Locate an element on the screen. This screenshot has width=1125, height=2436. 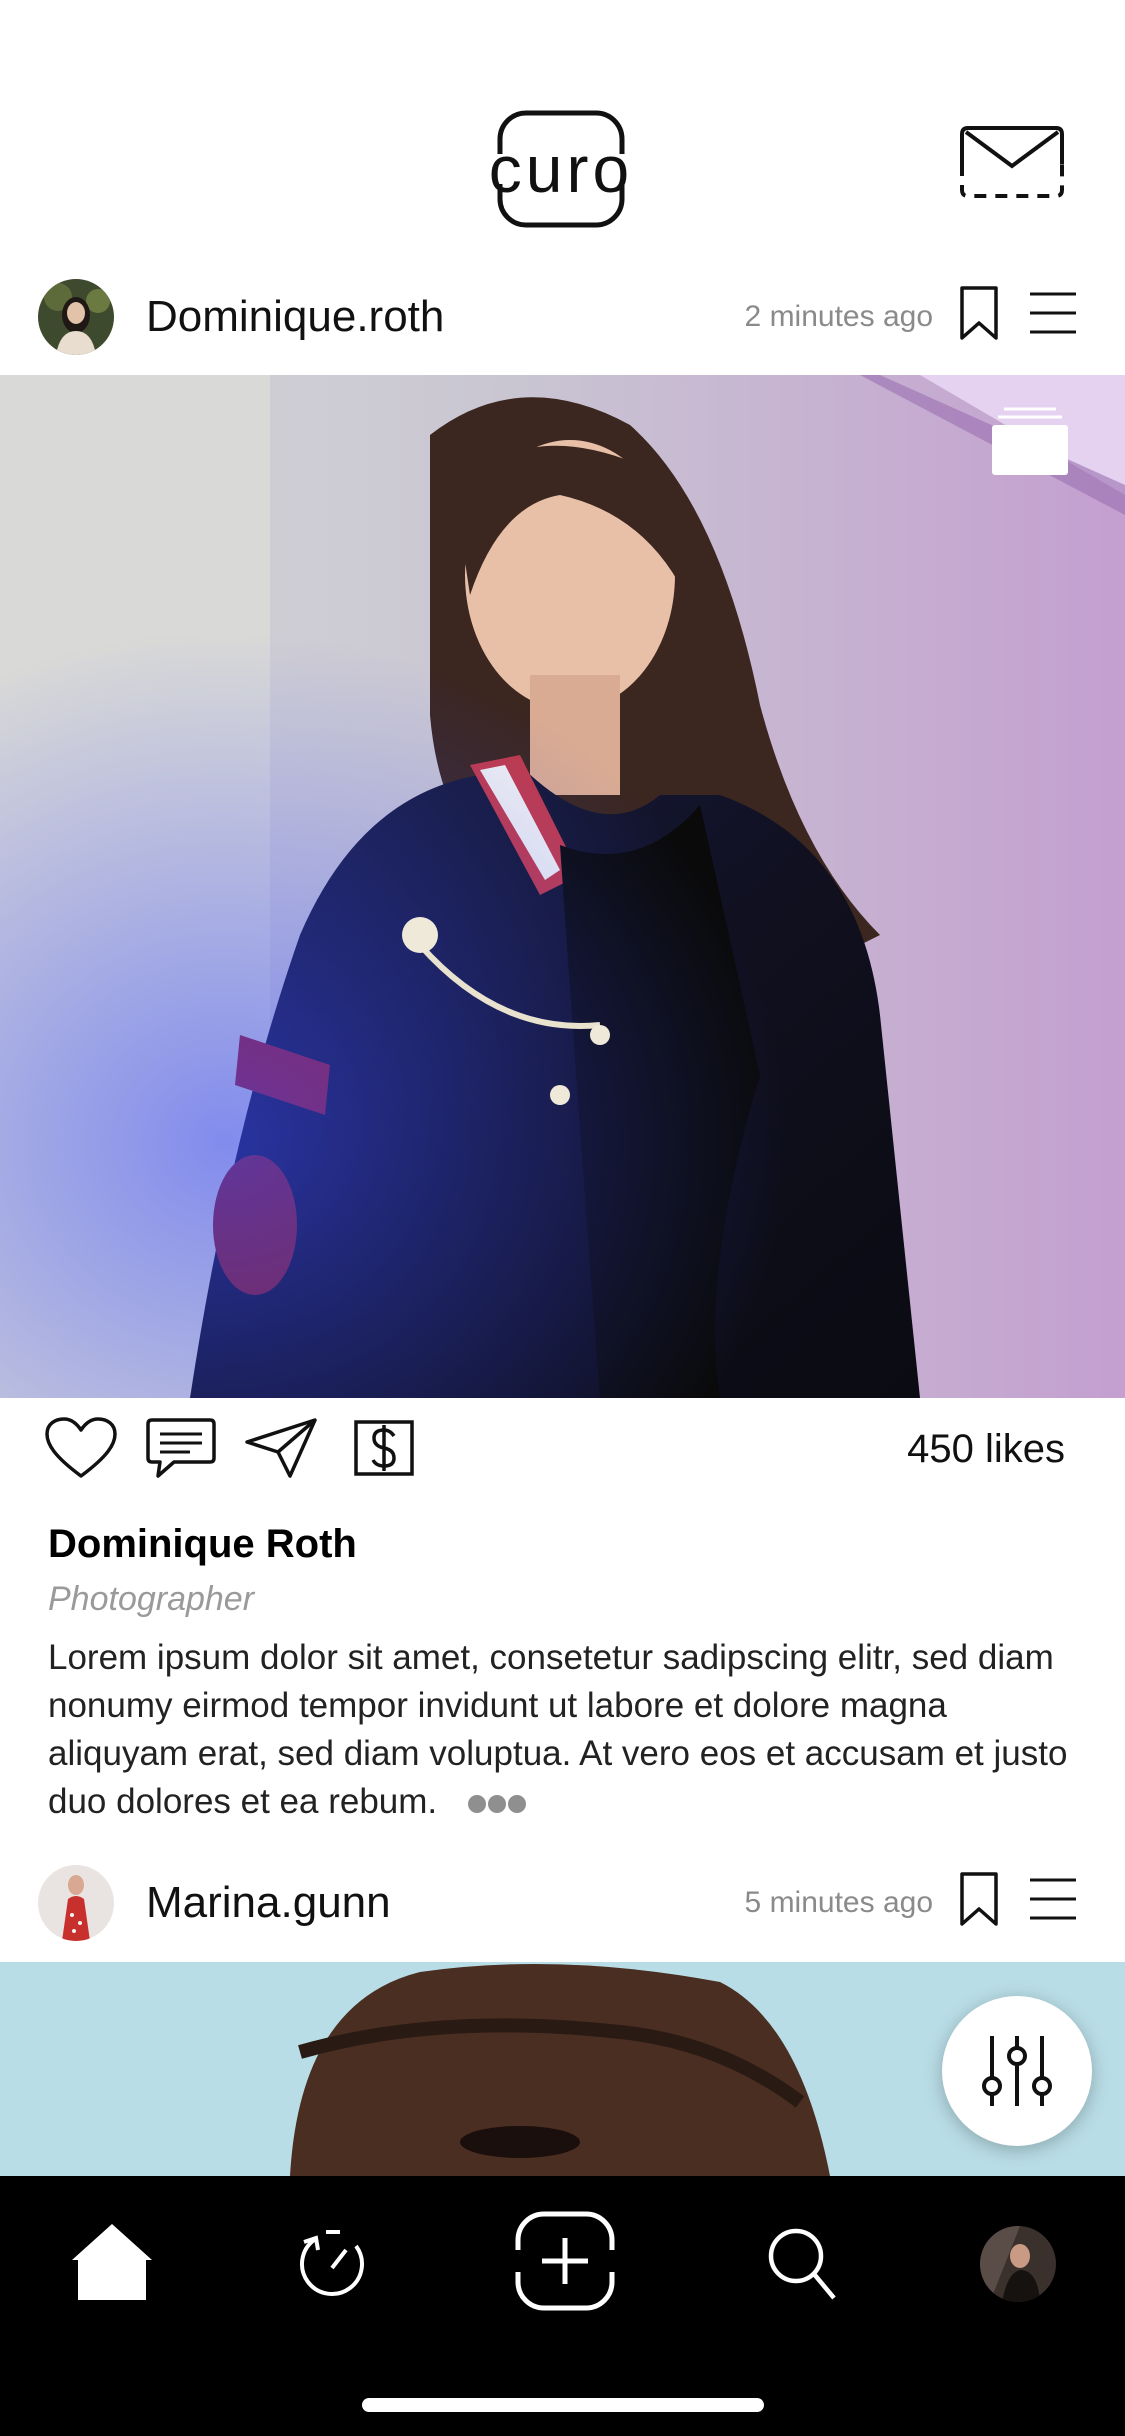
username: Dominique.roth is located at coordinates (295, 317).